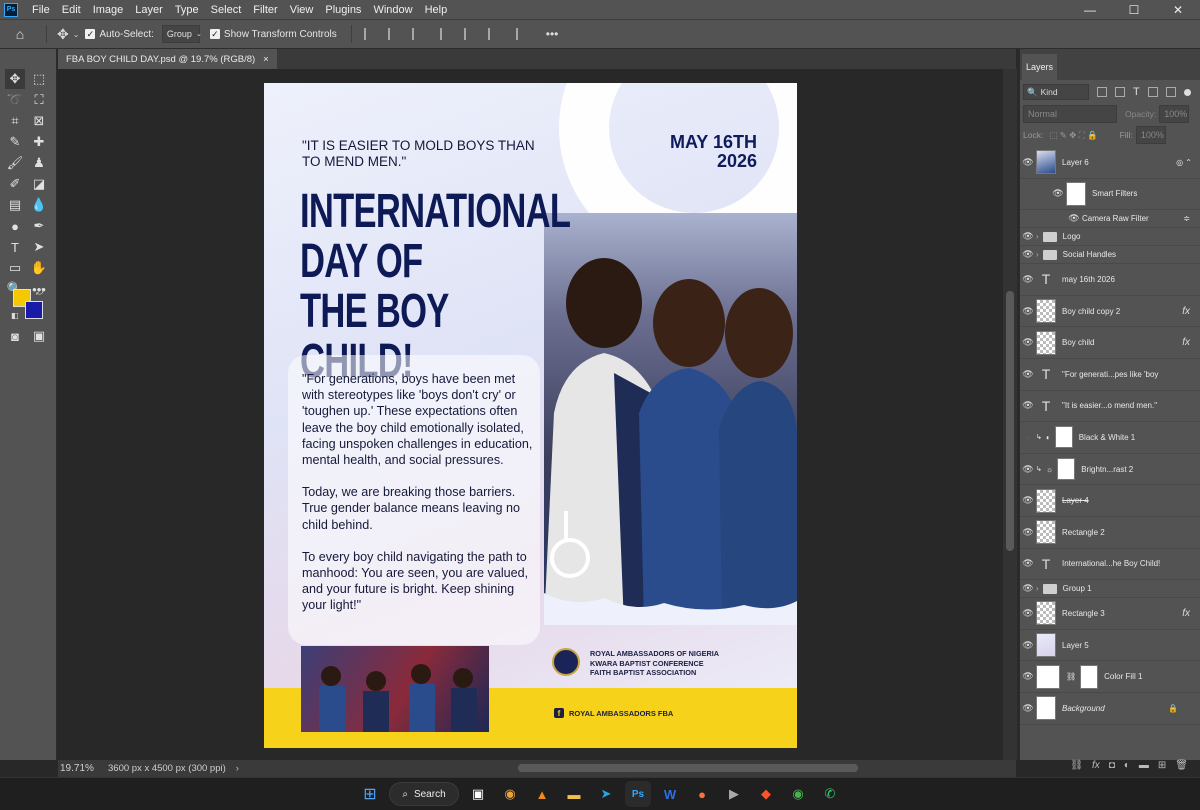 Image resolution: width=1200 pixels, height=810 pixels. I want to click on menu-plugins: Plugins, so click(343, 10).